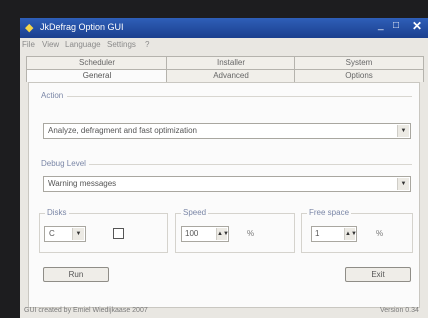 The image size is (428, 318). Describe the element at coordinates (86, 310) in the screenshot. I see `status-credit: GUI created by Emiel Wiedijkaase 2007` at that location.